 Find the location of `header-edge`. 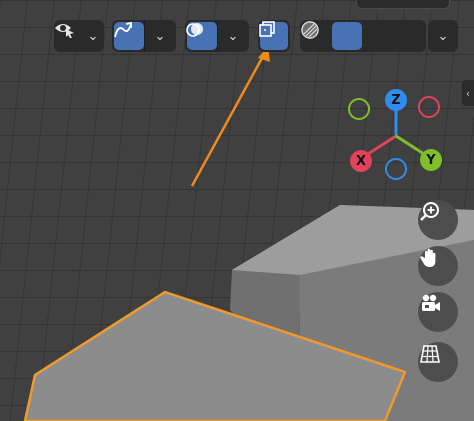

header-edge is located at coordinates (403, 4).